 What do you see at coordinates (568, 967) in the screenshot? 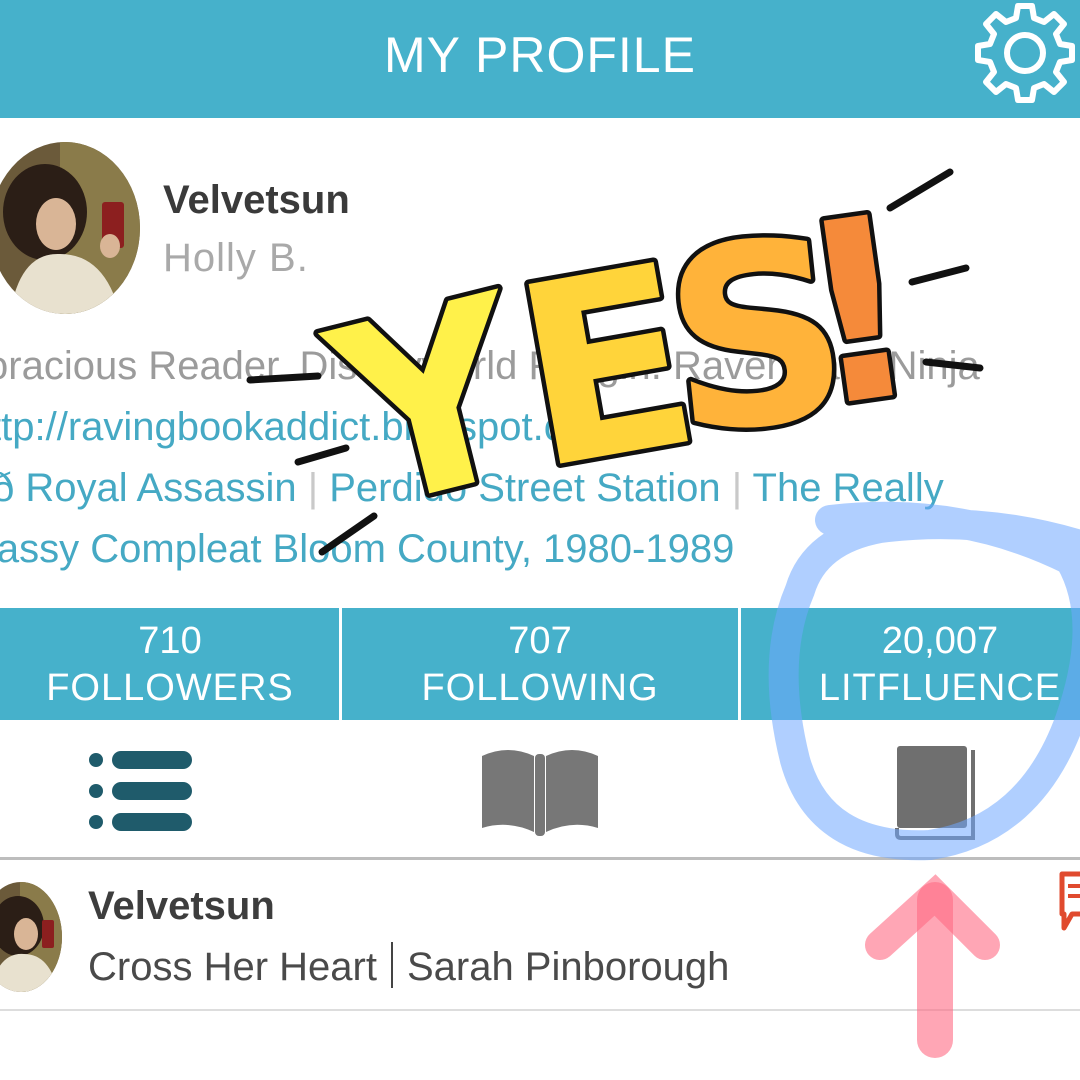
I see `post-book-author: Sarah Pinborough` at bounding box center [568, 967].